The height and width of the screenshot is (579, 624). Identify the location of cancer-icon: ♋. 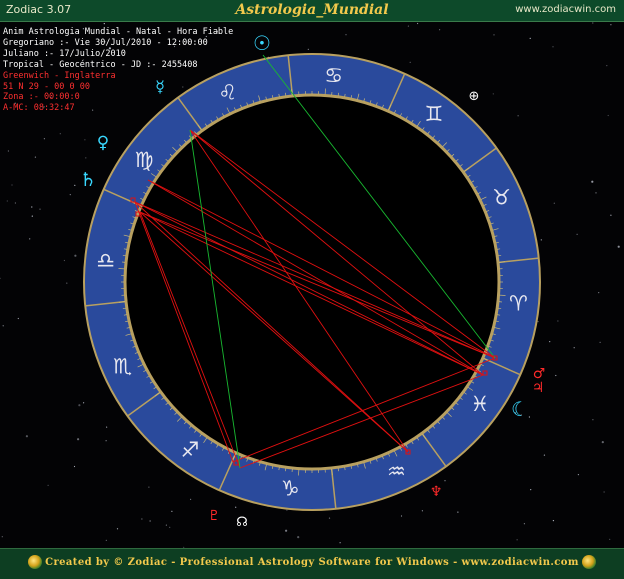
(333, 76).